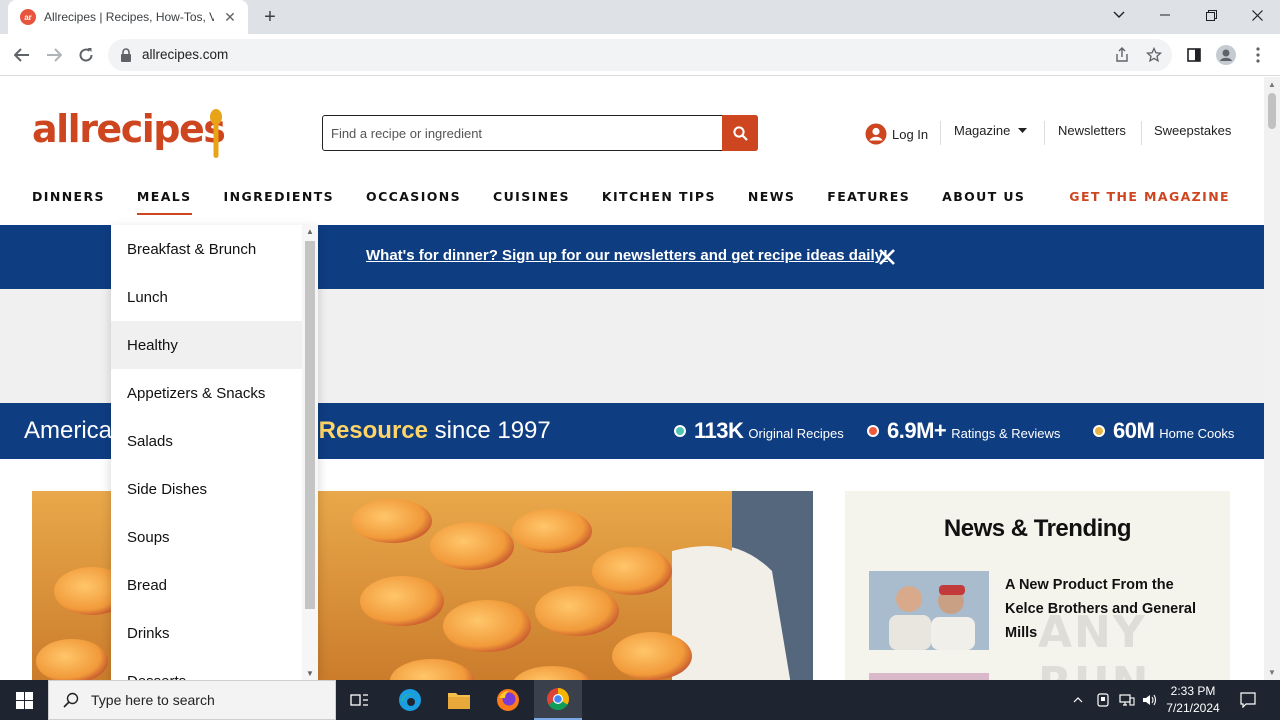 This screenshot has width=1280, height=720. What do you see at coordinates (310, 231) in the screenshot?
I see `scroll-up-arrow-icon: ▲` at bounding box center [310, 231].